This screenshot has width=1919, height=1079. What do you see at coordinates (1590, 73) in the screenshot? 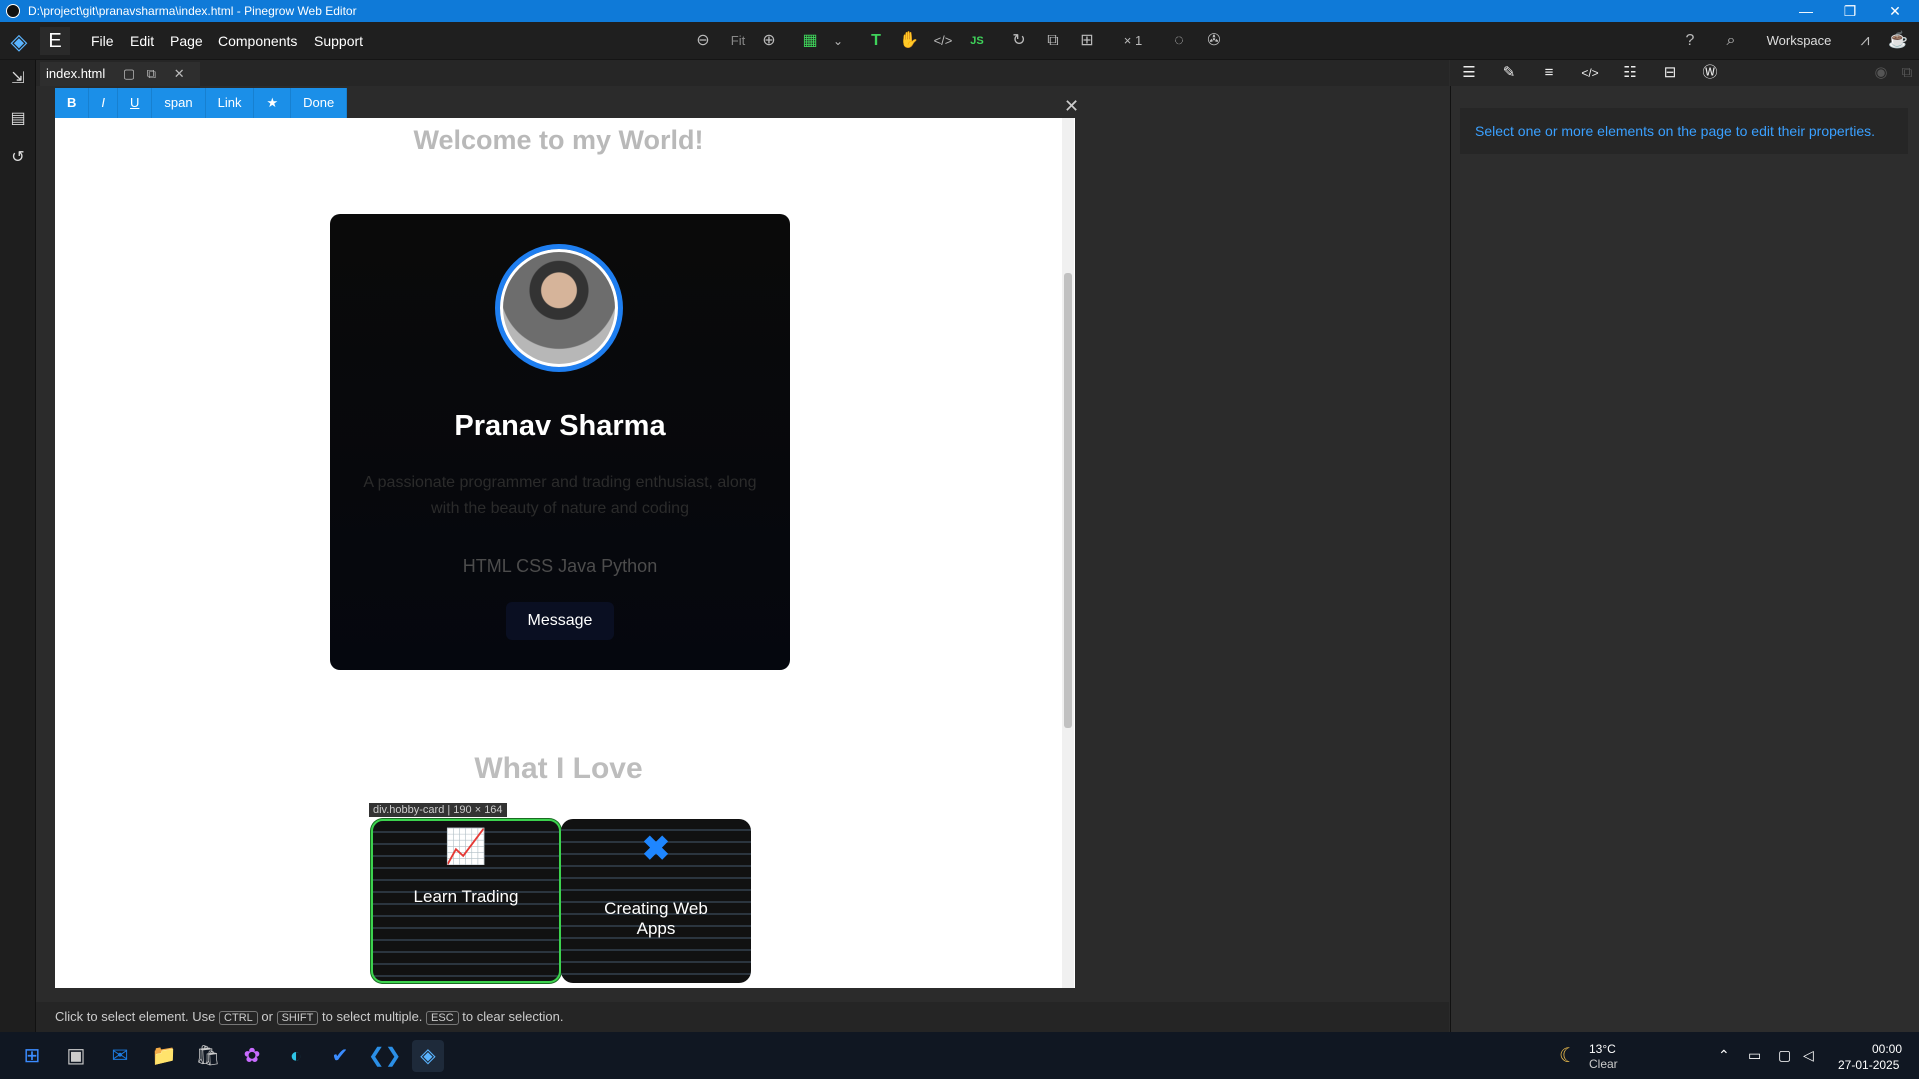
I see `code-view-icon: </>` at bounding box center [1590, 73].